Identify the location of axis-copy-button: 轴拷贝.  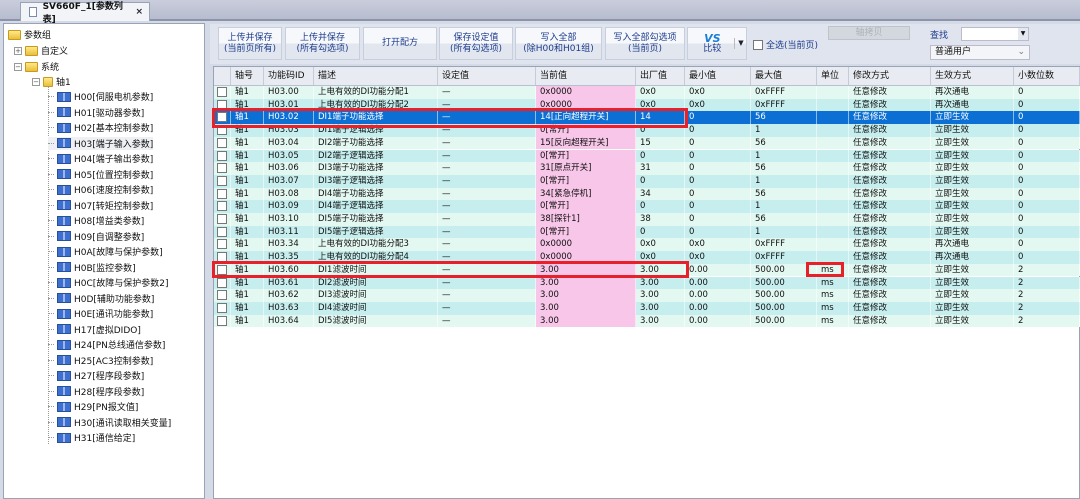
(869, 33).